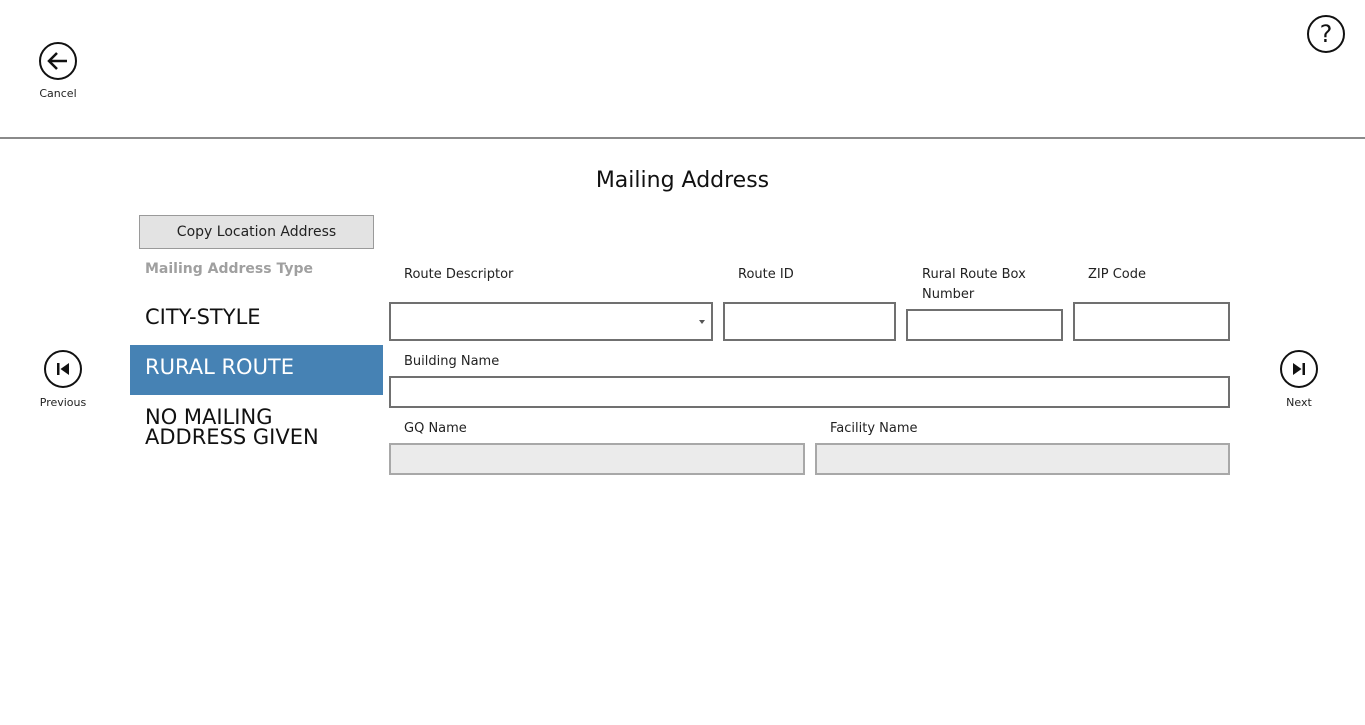 This screenshot has height=725, width=1365. Describe the element at coordinates (452, 361) in the screenshot. I see `building-name-label: Building Name` at that location.